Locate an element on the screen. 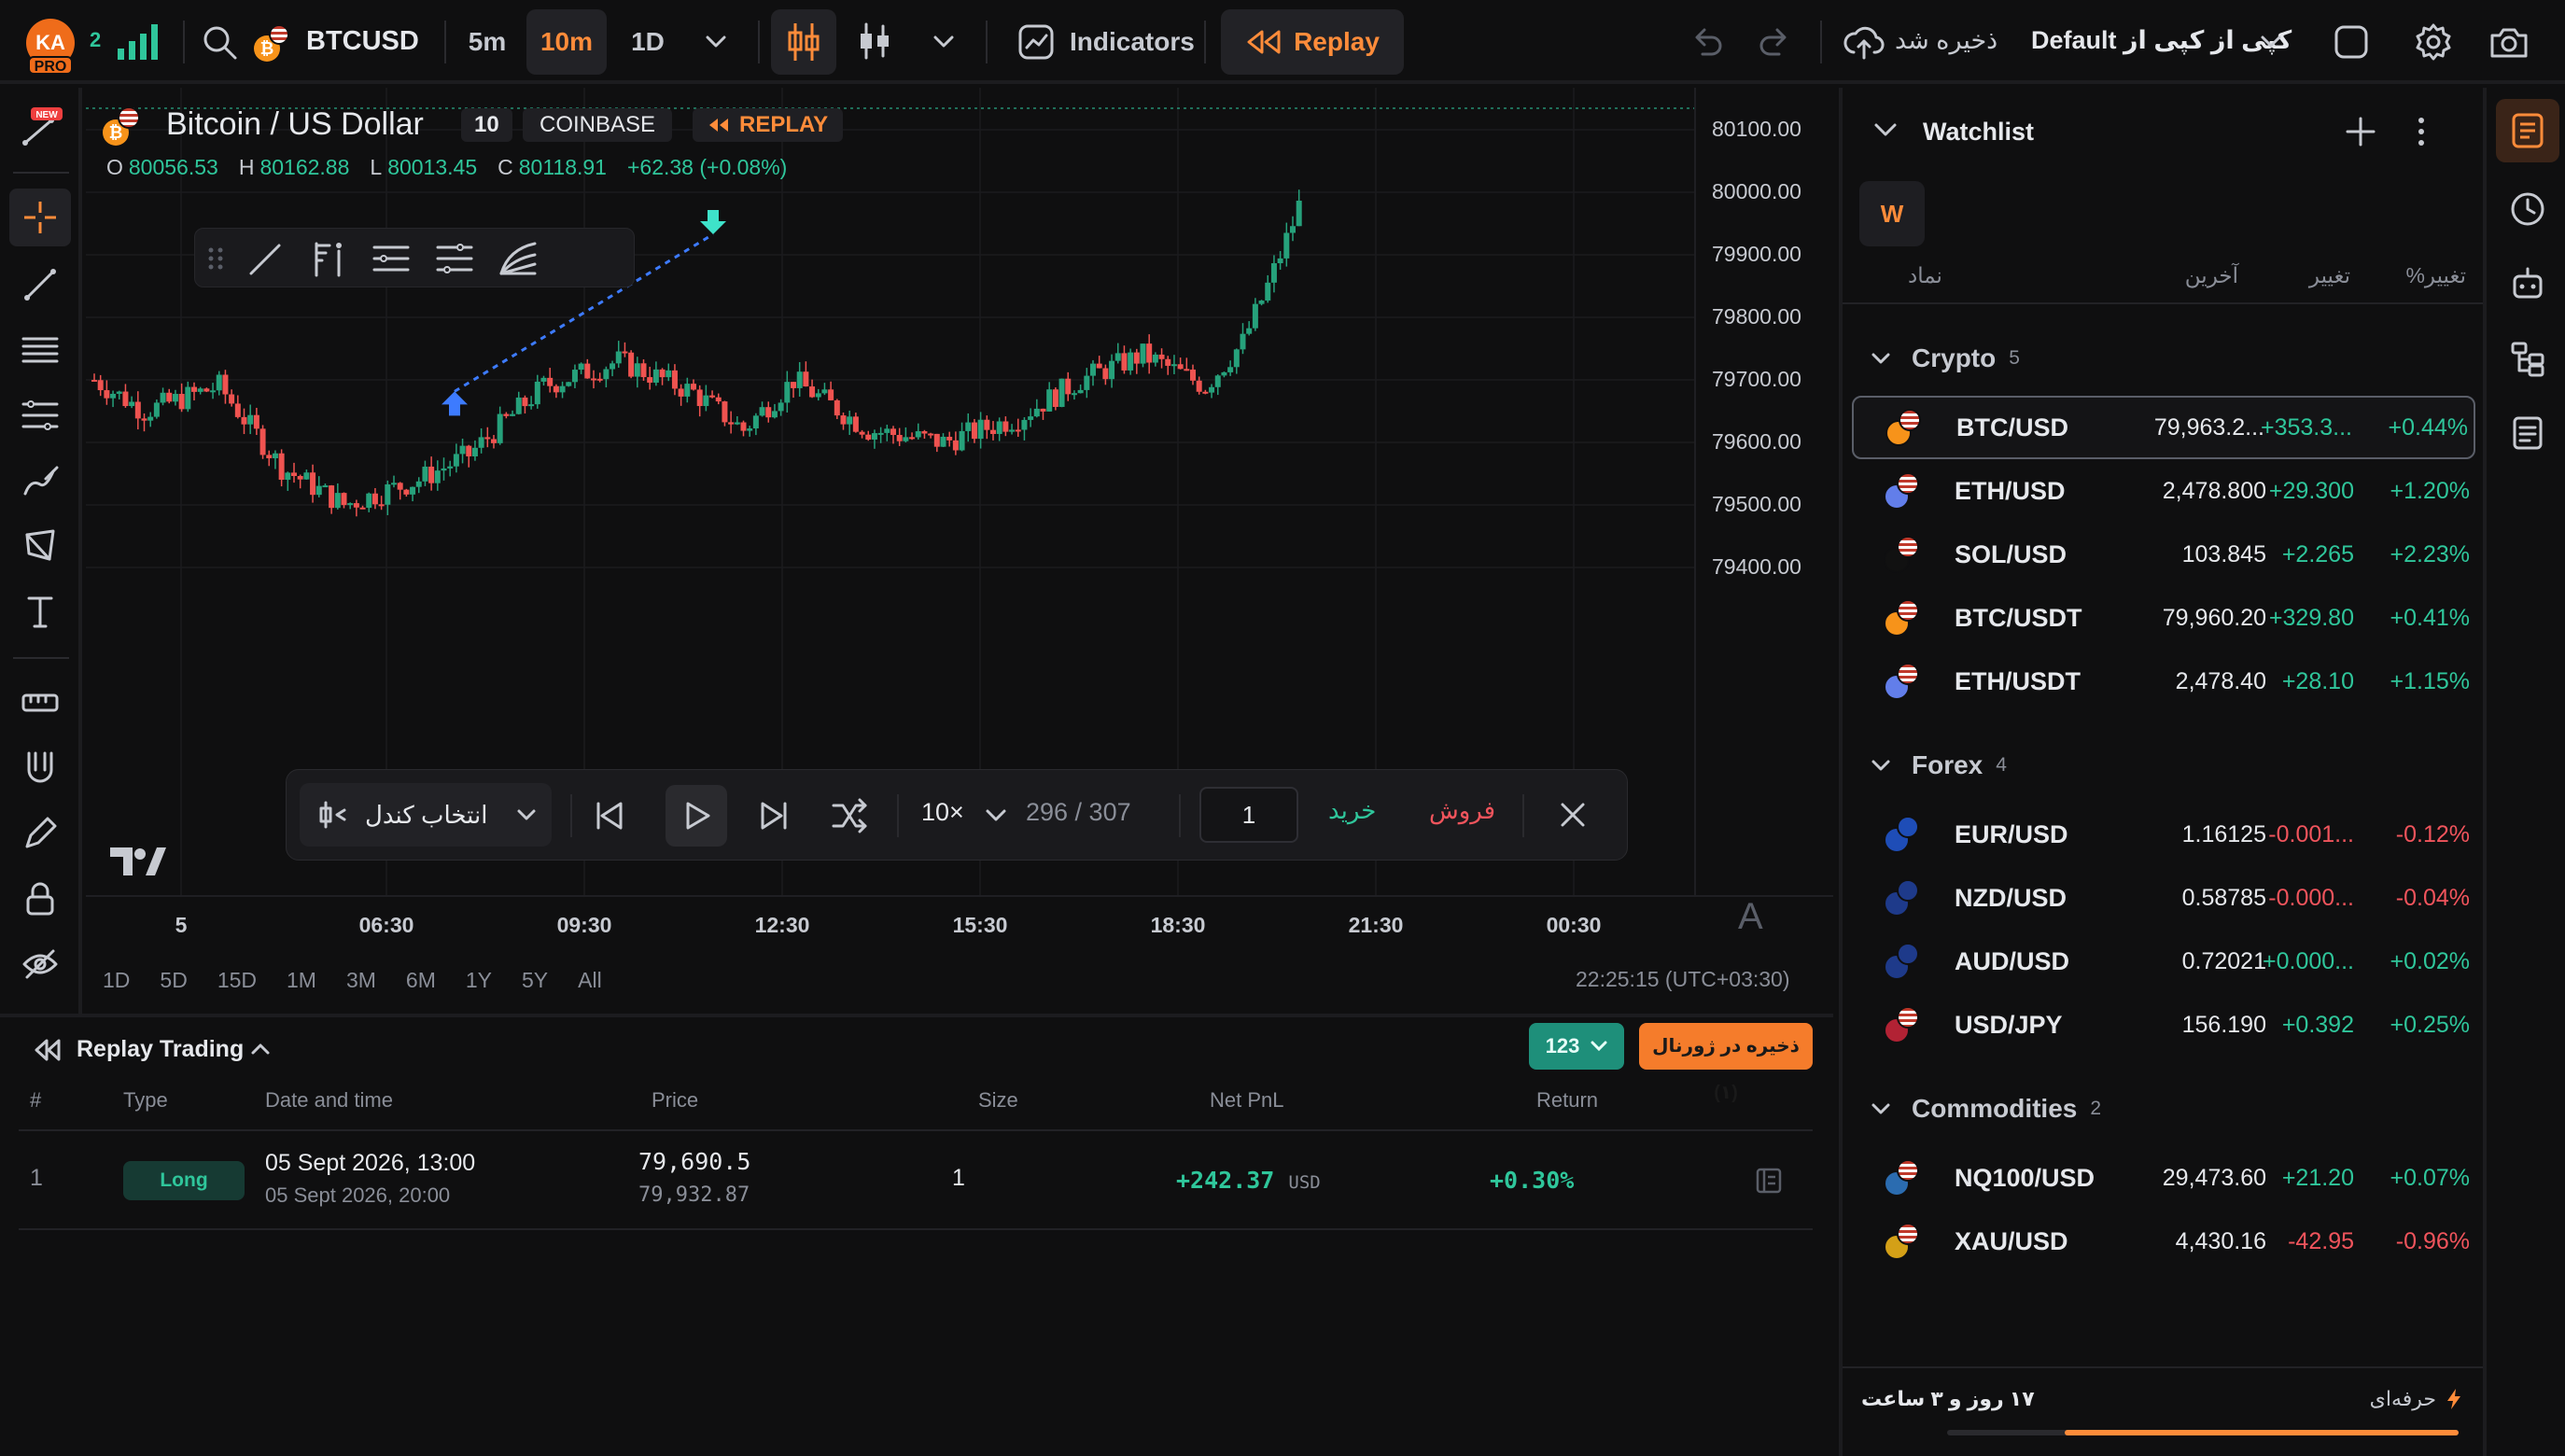 The width and height of the screenshot is (2565, 1456). indicators-button: Indicators is located at coordinates (1106, 42).